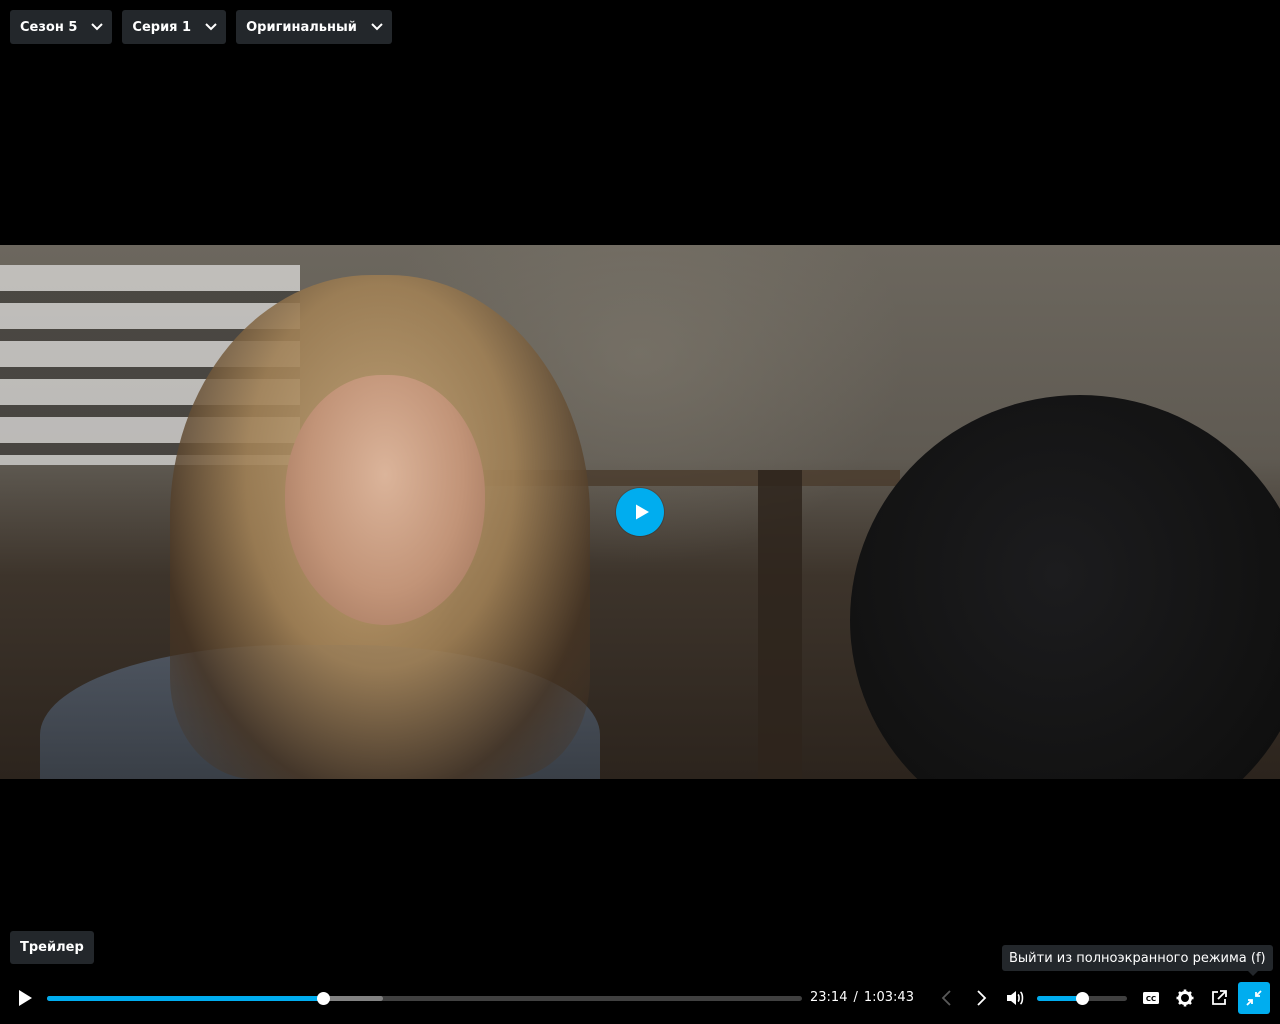 This screenshot has height=1024, width=1280. Describe the element at coordinates (829, 997) in the screenshot. I see `current-time: 23:14` at that location.